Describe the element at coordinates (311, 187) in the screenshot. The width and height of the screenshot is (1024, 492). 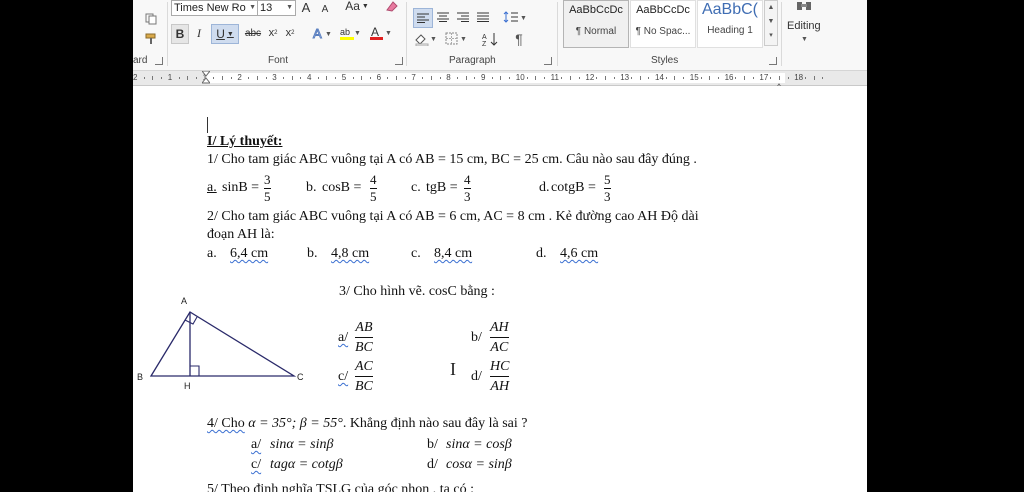
I see `q1-option-b-label: b.` at that location.